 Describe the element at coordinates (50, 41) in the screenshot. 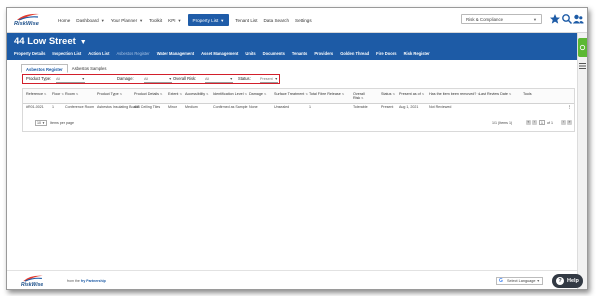

I see `property-title: 44 Low Street ▼` at that location.